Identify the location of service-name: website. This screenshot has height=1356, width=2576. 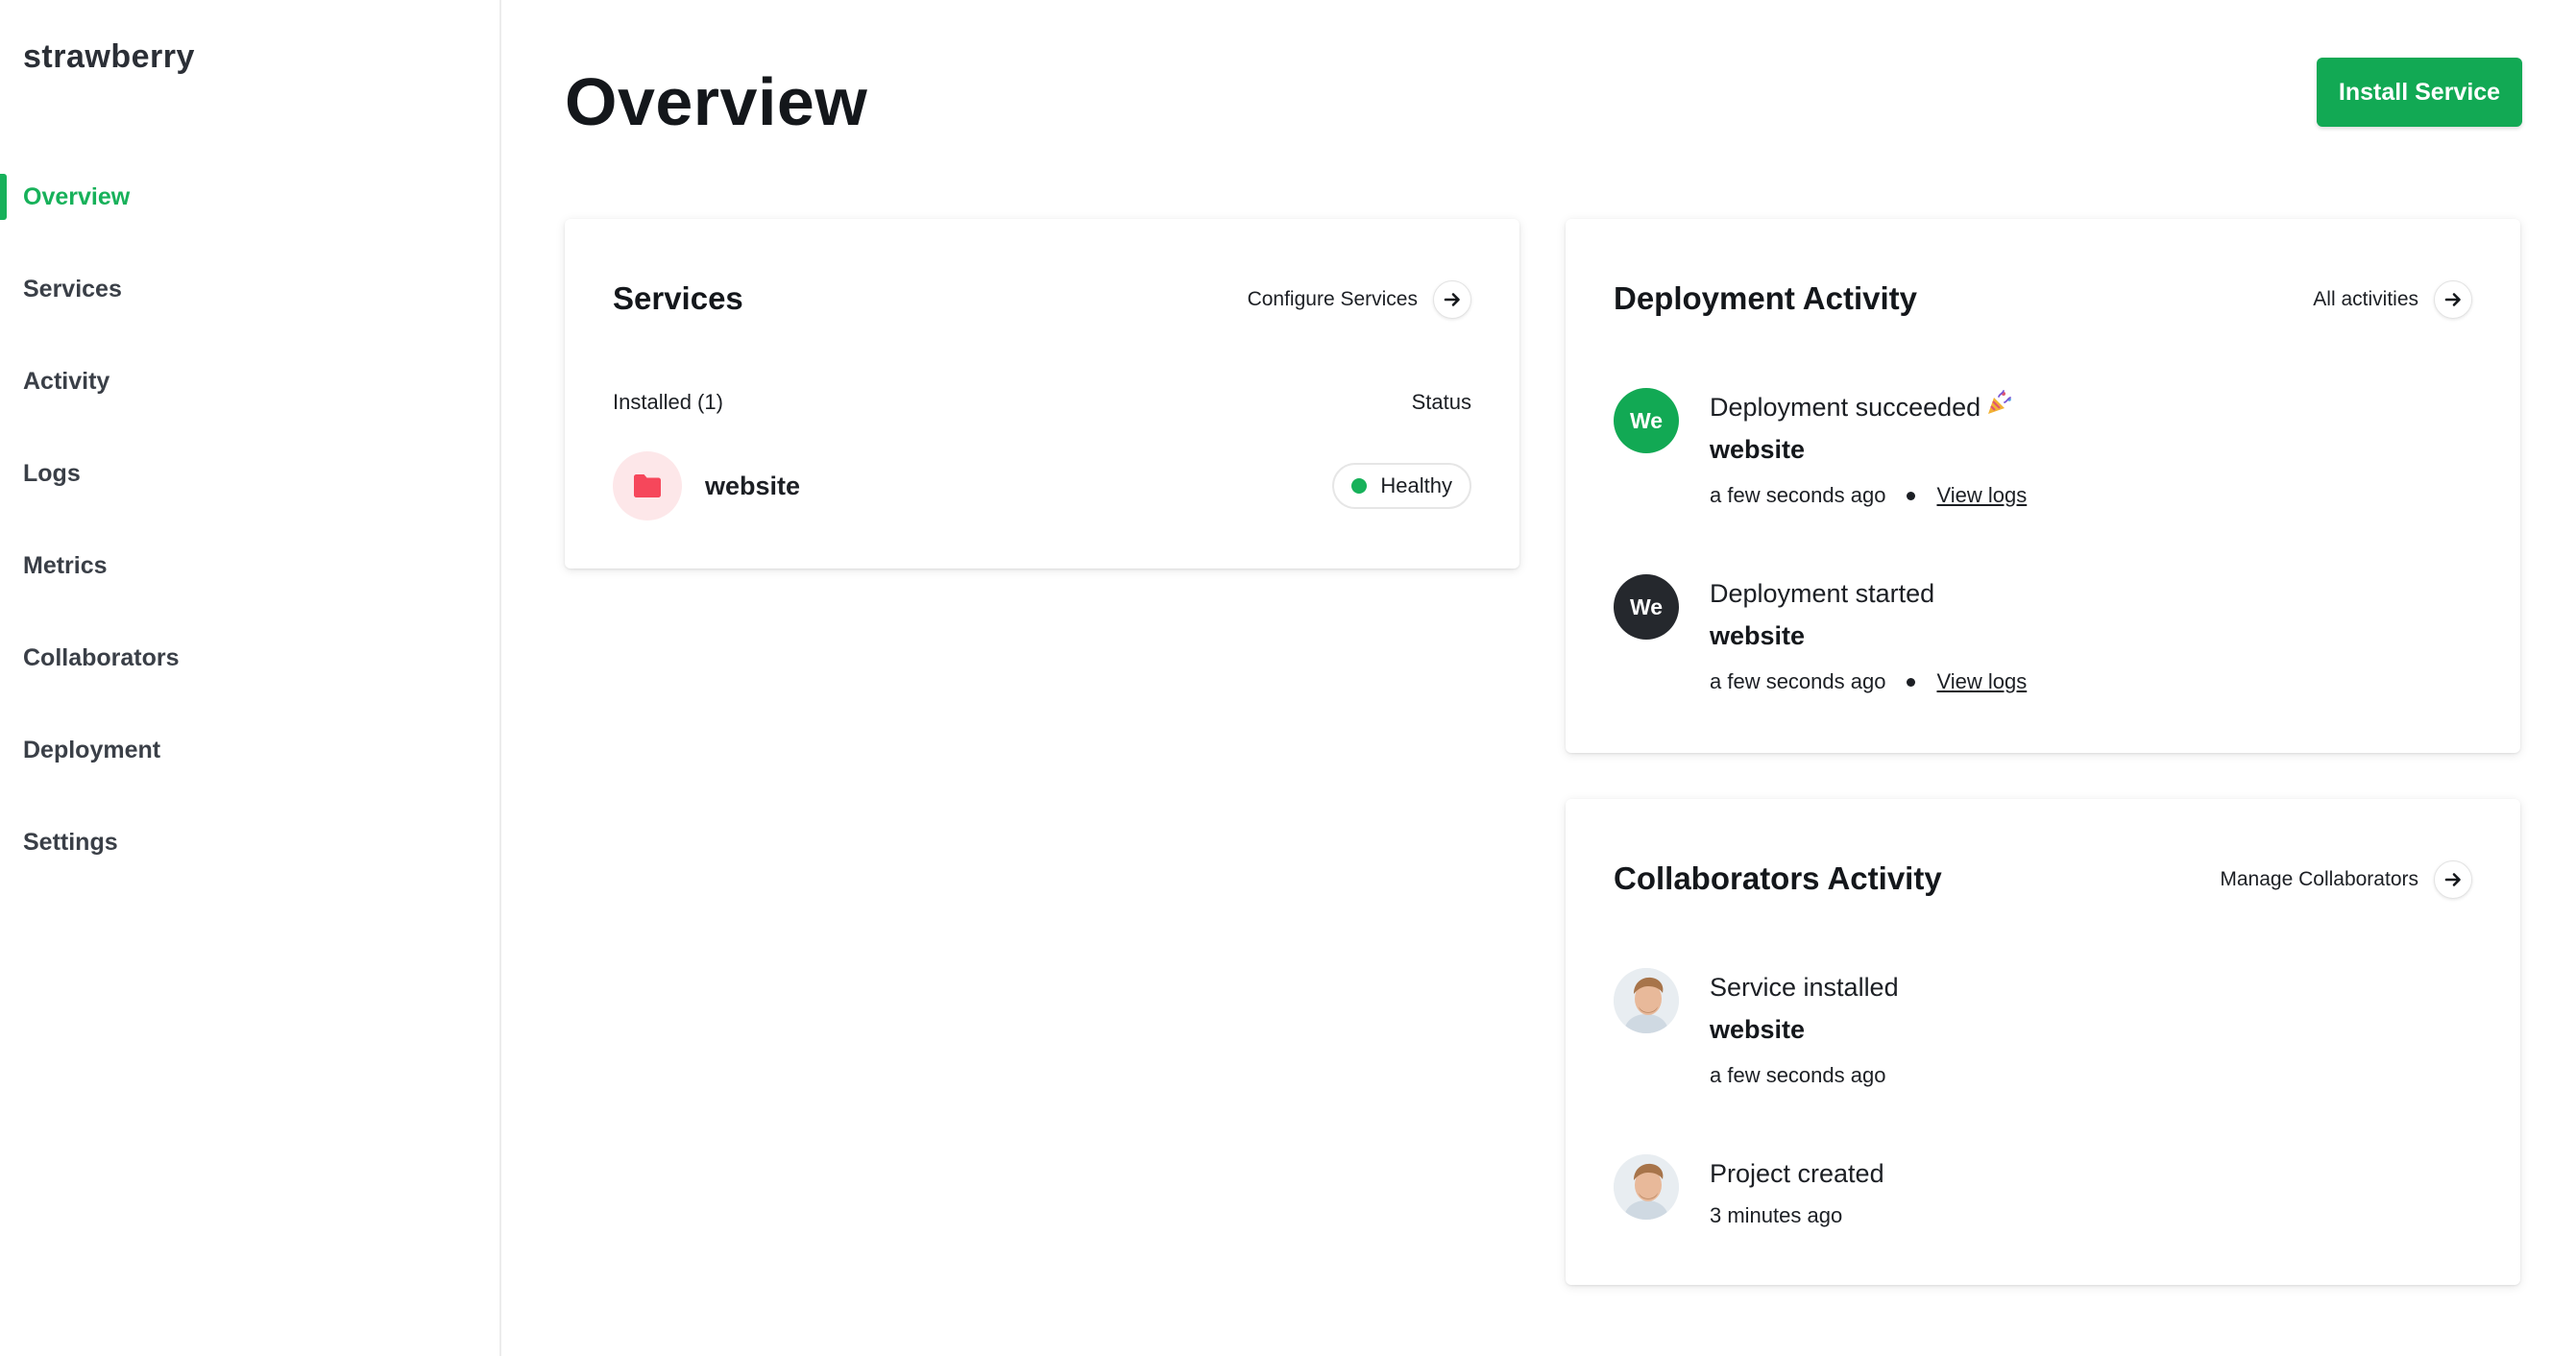
(752, 486).